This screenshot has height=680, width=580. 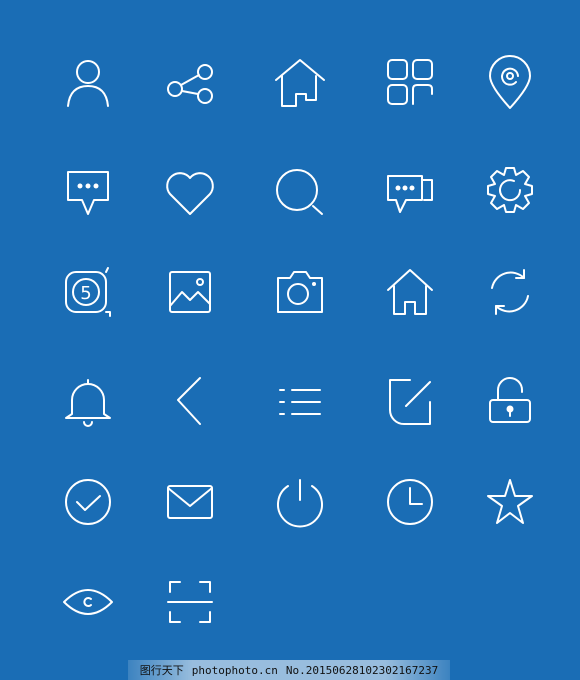 What do you see at coordinates (88, 192) in the screenshot?
I see `chat-bubble-icon` at bounding box center [88, 192].